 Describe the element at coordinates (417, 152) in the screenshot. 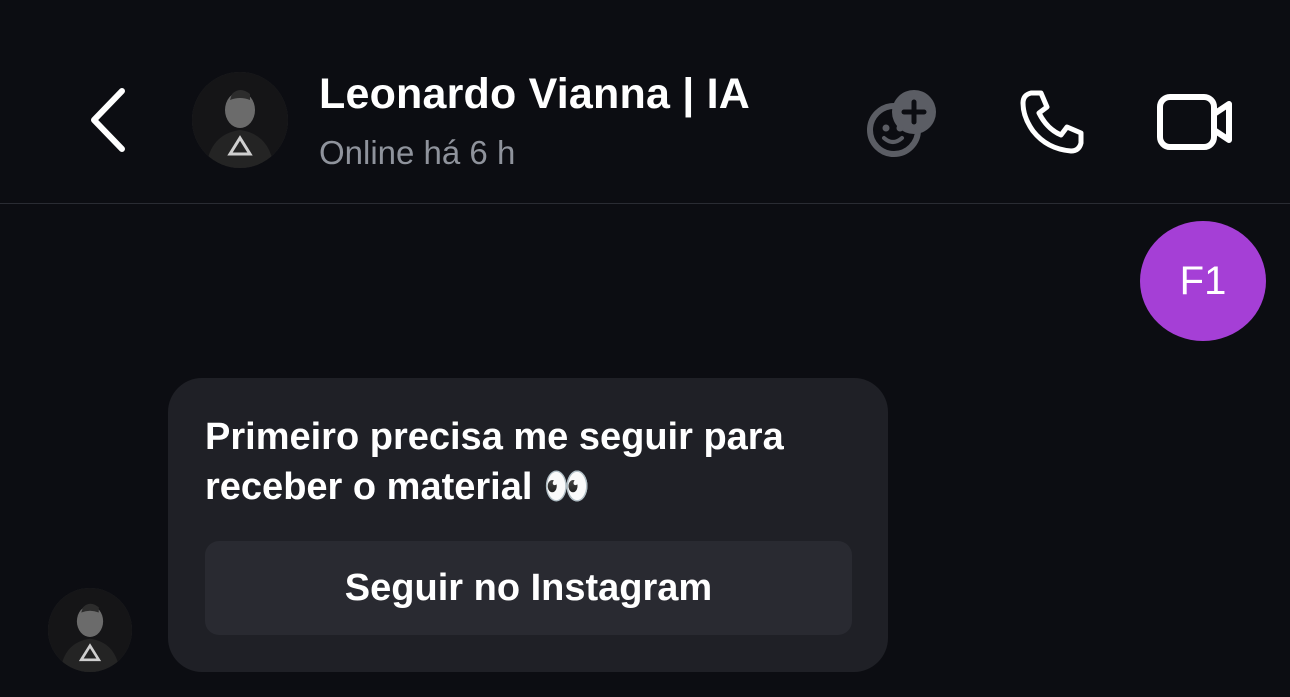

I see `online-status: Online há 6 h` at that location.